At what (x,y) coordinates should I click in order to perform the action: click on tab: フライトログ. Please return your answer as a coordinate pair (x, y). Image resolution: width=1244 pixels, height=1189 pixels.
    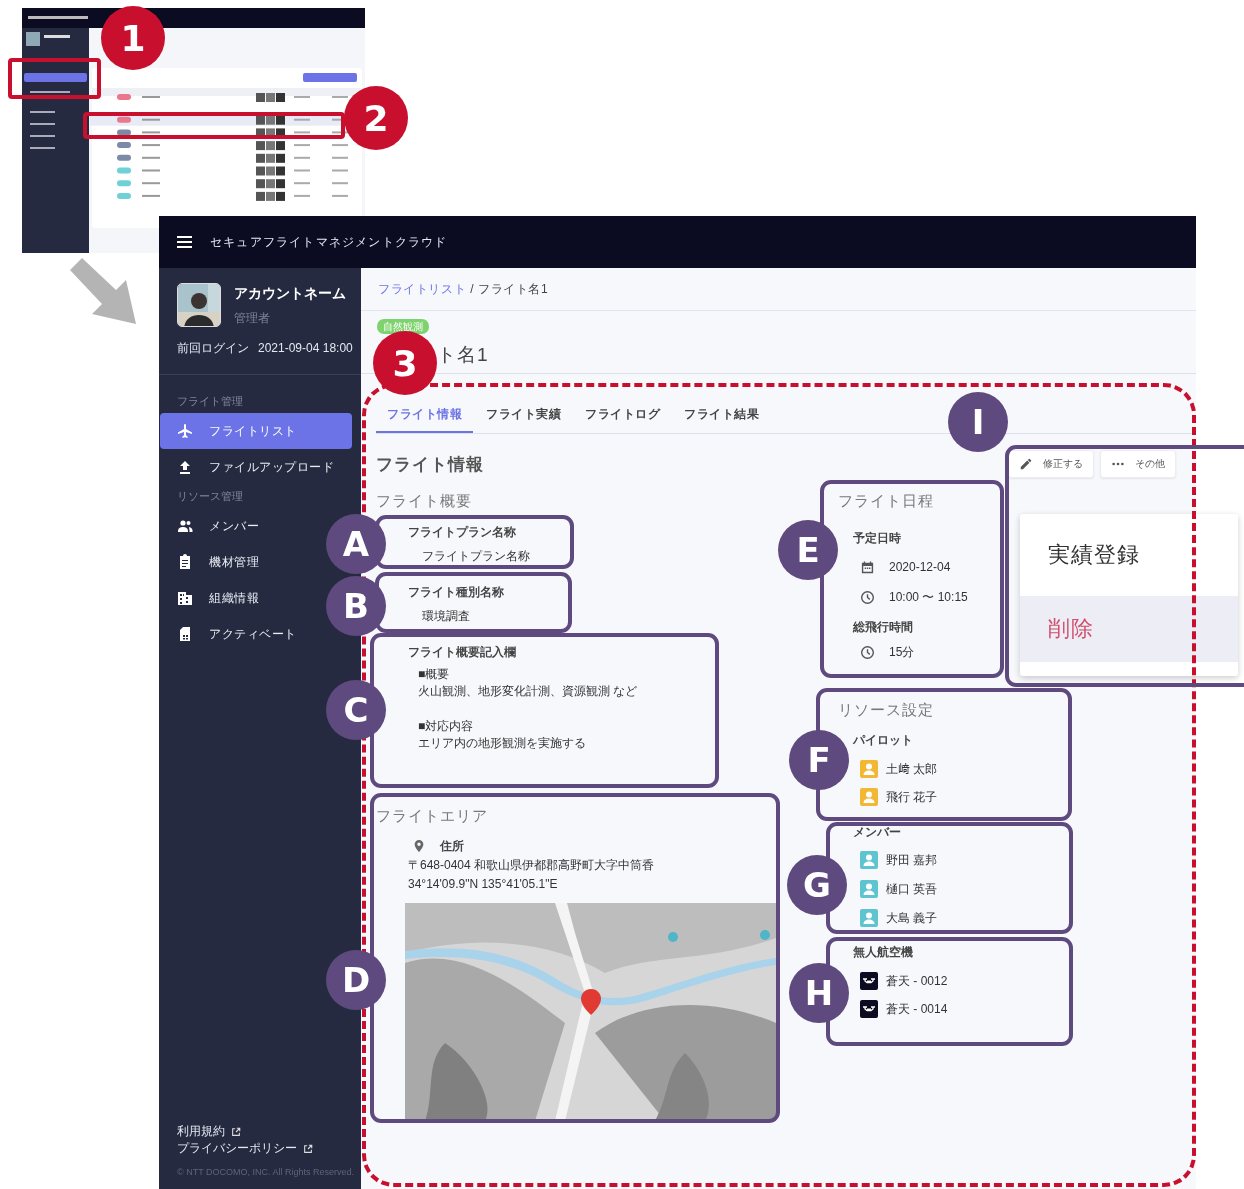
    Looking at the image, I should click on (622, 415).